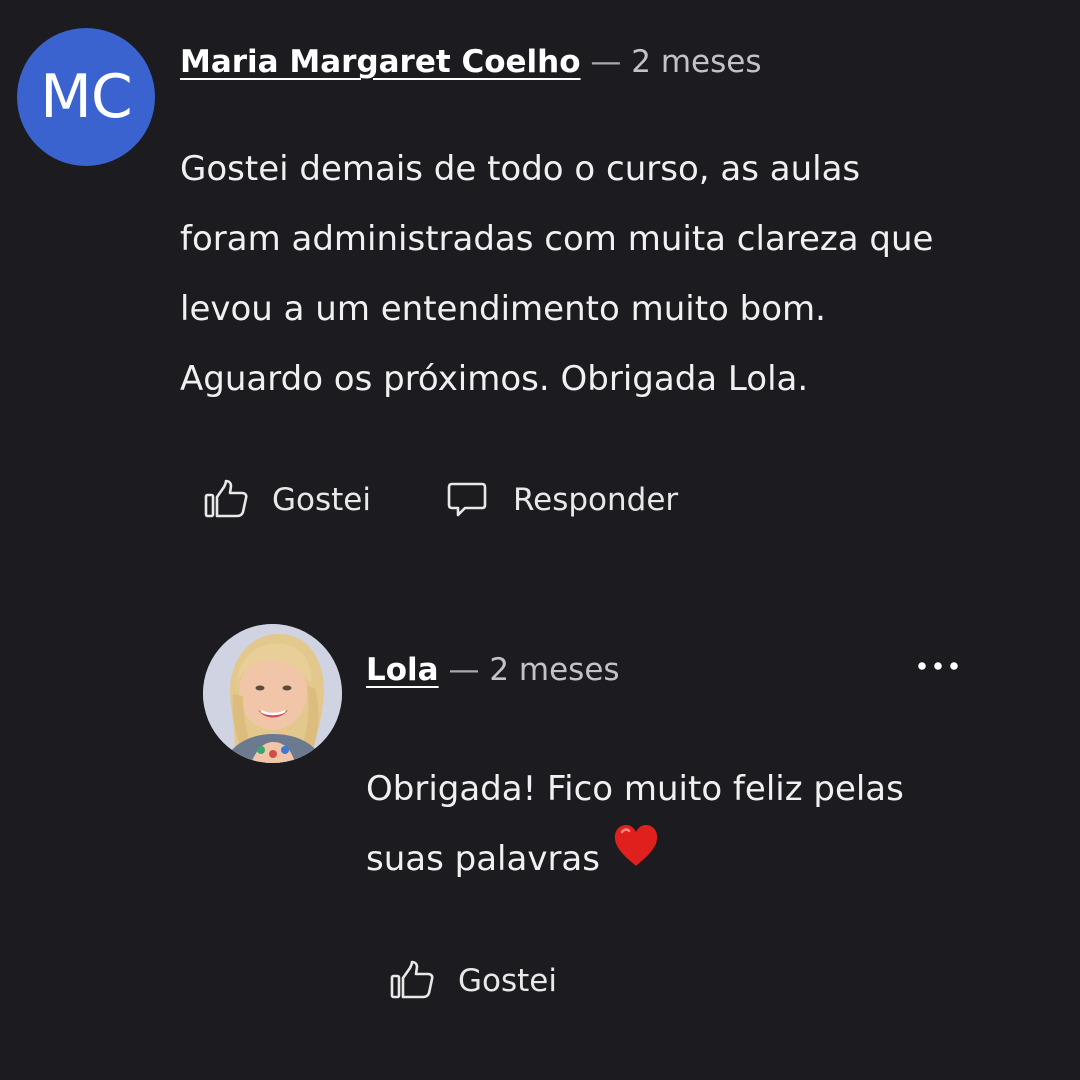 Image resolution: width=1080 pixels, height=1080 pixels. Describe the element at coordinates (440, 500) in the screenshot. I see `comment-actions: Gostei Responder` at that location.